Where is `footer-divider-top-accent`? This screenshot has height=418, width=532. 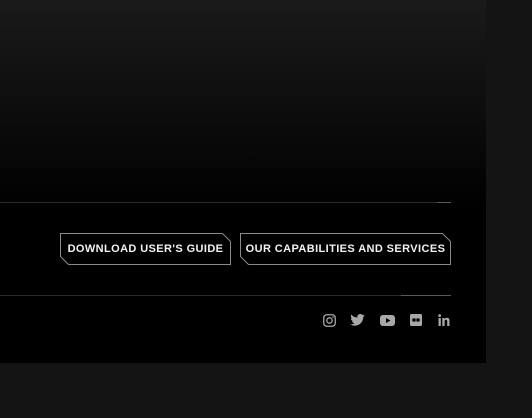 footer-divider-top-accent is located at coordinates (444, 202).